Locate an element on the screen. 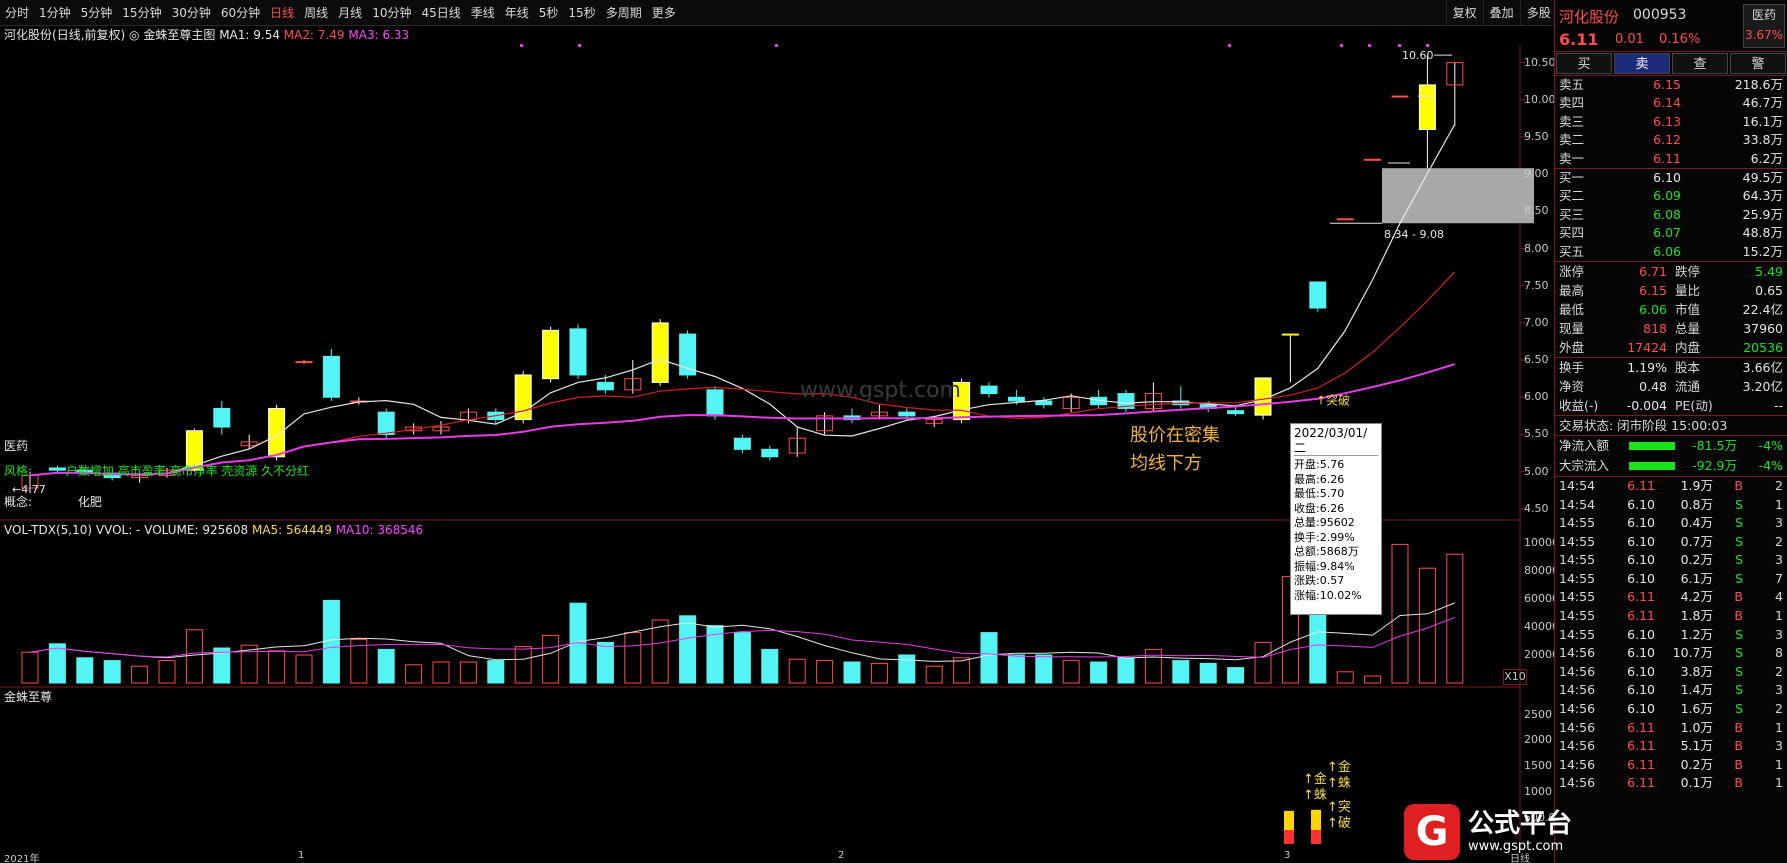  stat-label-2: 内盘 is located at coordinates (1688, 347).